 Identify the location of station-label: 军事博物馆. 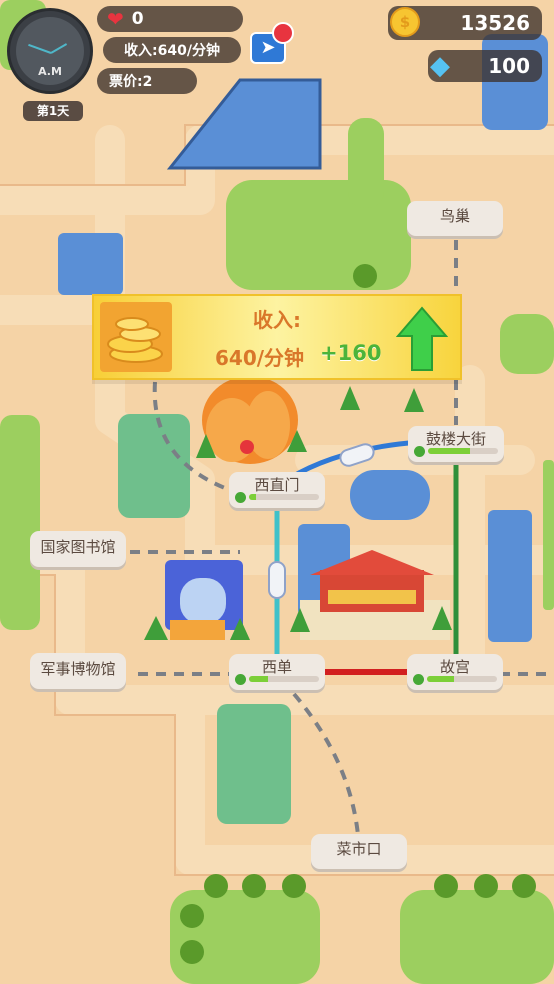
(78, 669).